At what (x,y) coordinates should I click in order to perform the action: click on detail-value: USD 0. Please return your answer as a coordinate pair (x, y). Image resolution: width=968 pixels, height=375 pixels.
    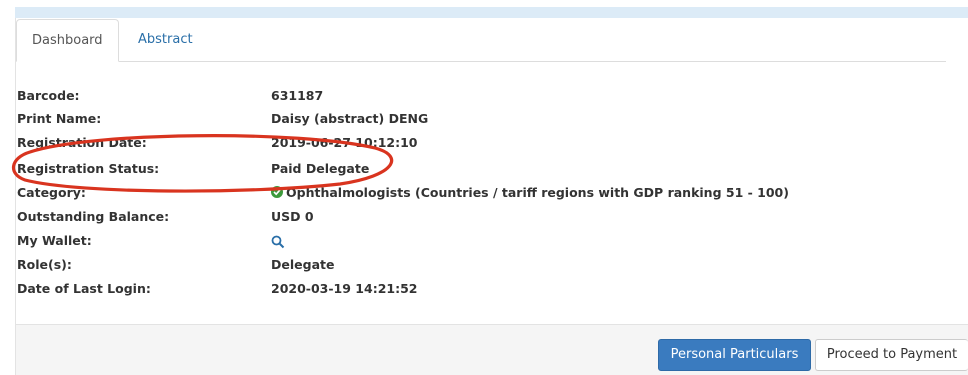
    Looking at the image, I should click on (292, 216).